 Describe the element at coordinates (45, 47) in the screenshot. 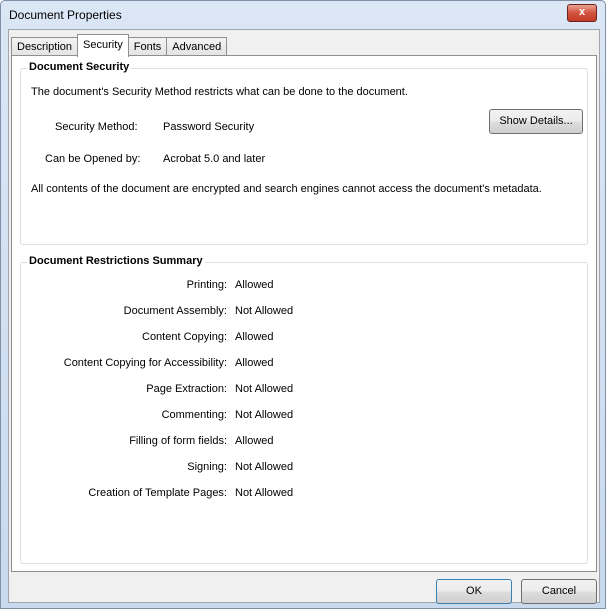

I see `tab-description: Description` at that location.